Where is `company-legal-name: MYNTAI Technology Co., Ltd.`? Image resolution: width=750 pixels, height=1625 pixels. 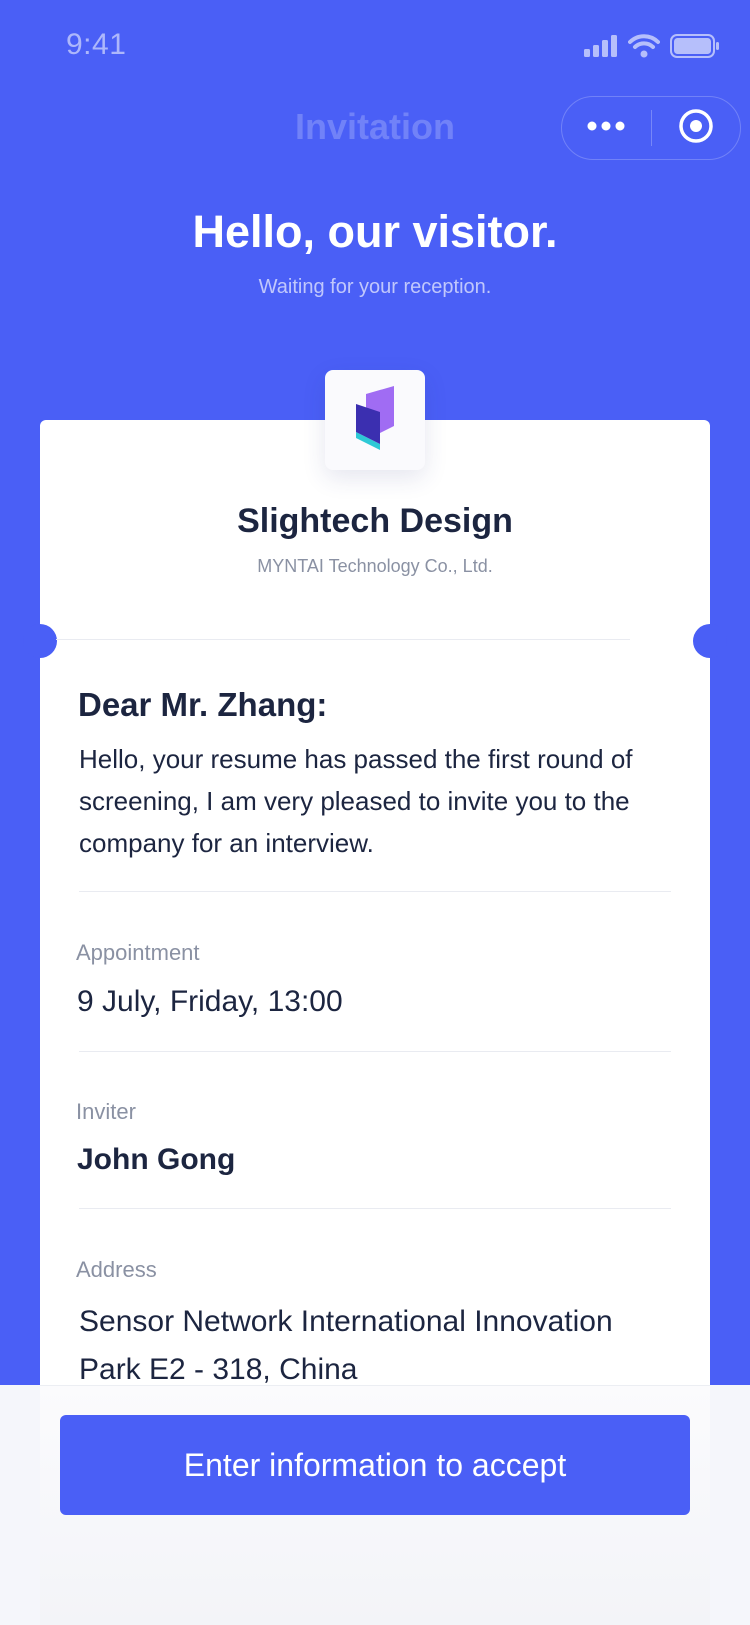
company-legal-name: MYNTAI Technology Co., Ltd. is located at coordinates (375, 566).